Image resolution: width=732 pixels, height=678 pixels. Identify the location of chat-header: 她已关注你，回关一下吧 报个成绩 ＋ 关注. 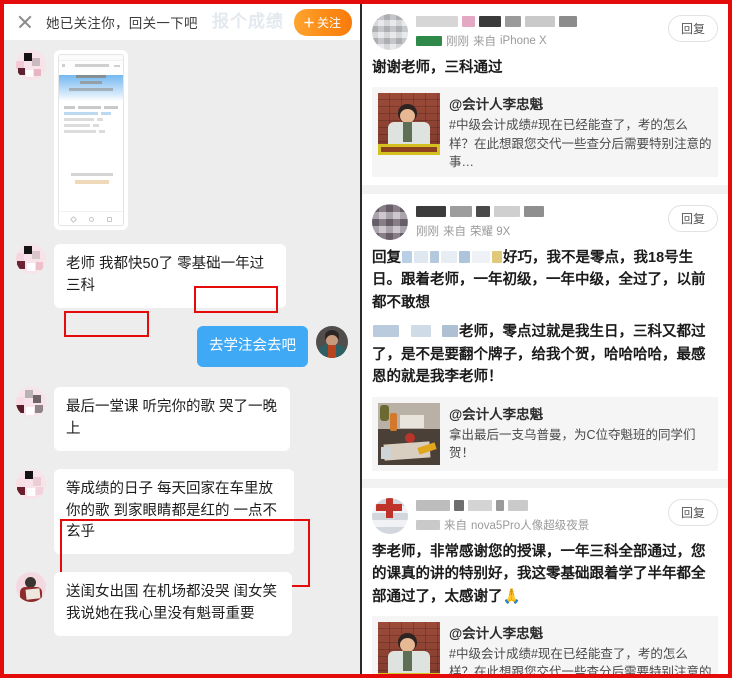
(182, 22).